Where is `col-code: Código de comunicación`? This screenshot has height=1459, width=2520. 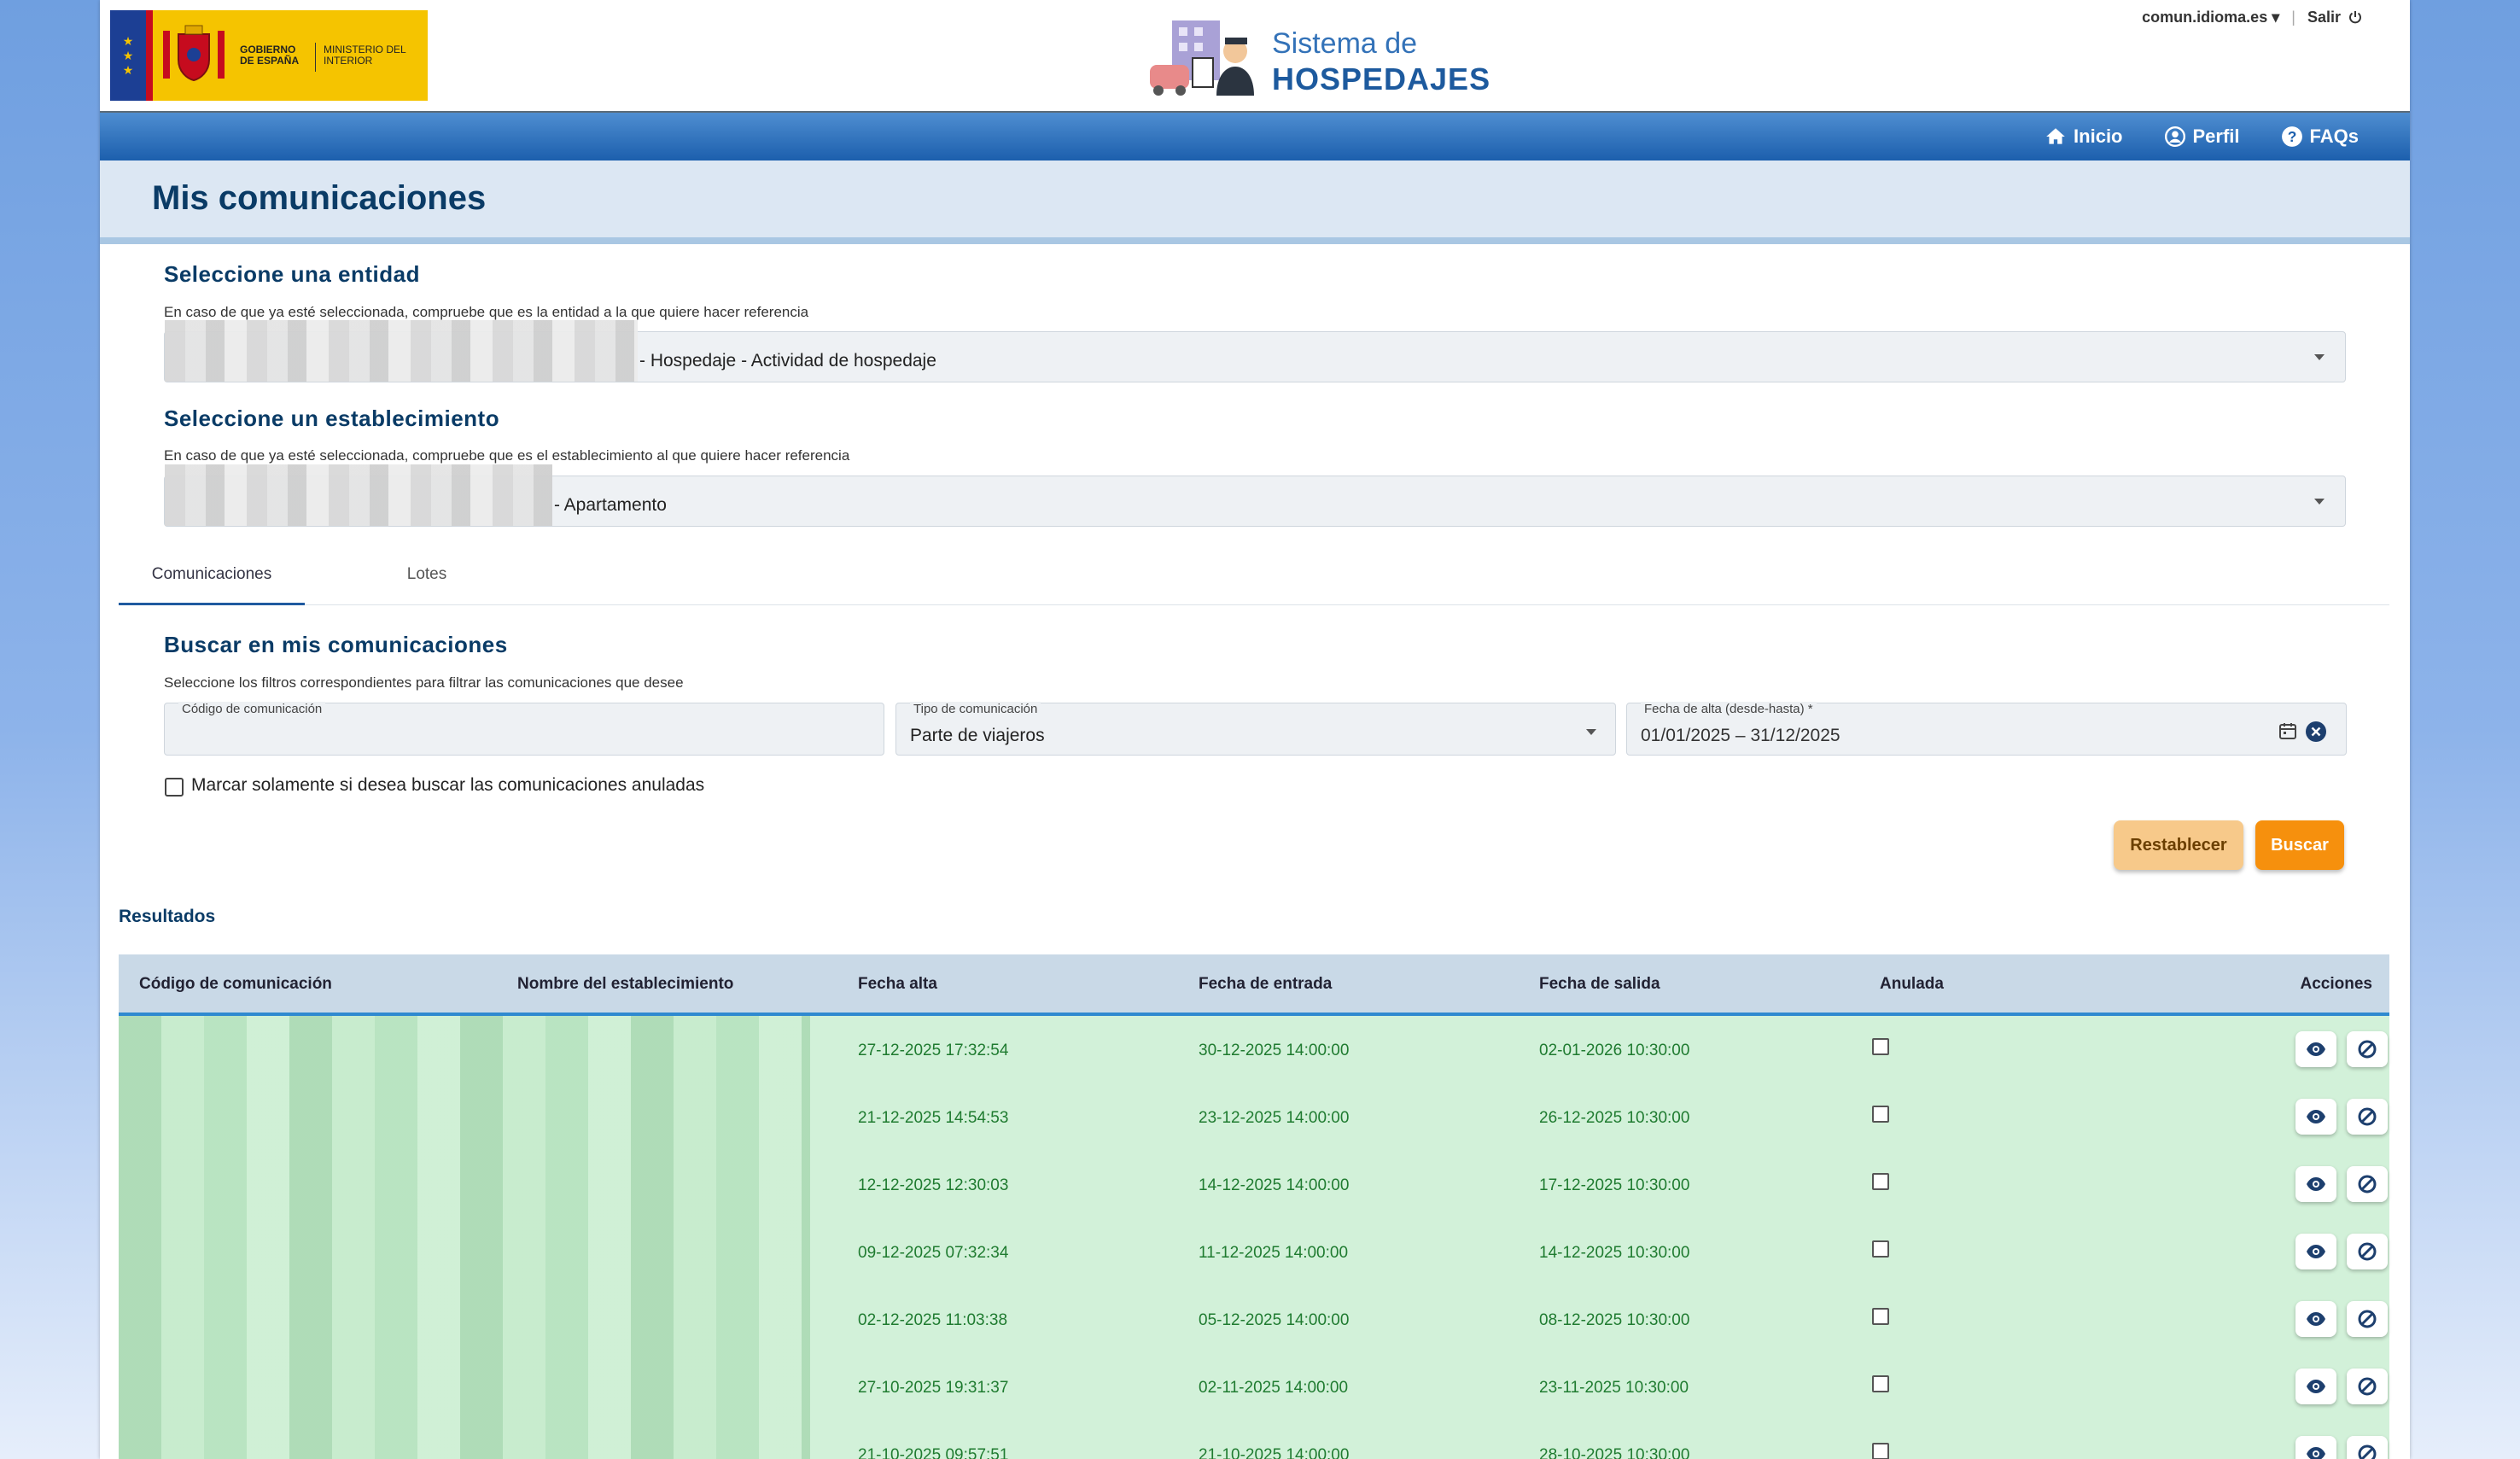
col-code: Código de comunicación is located at coordinates (235, 985).